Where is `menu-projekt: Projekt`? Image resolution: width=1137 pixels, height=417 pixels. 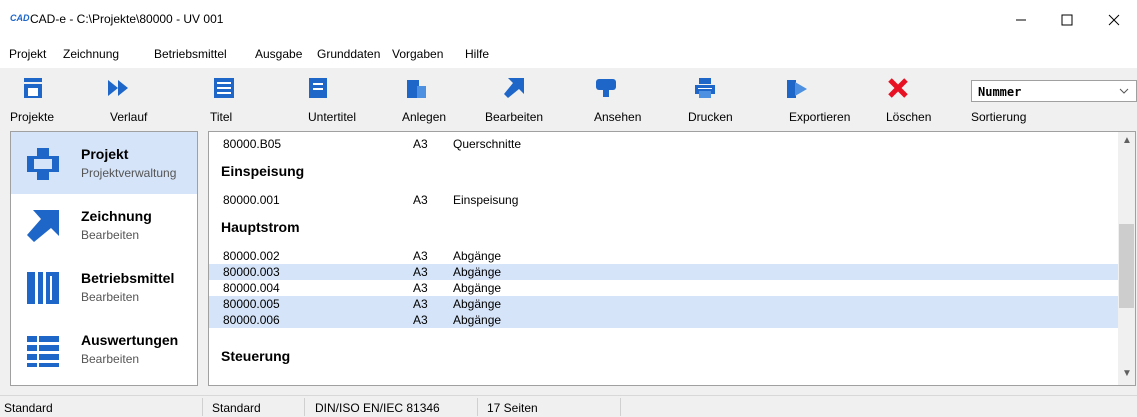 menu-projekt: Projekt is located at coordinates (27, 54).